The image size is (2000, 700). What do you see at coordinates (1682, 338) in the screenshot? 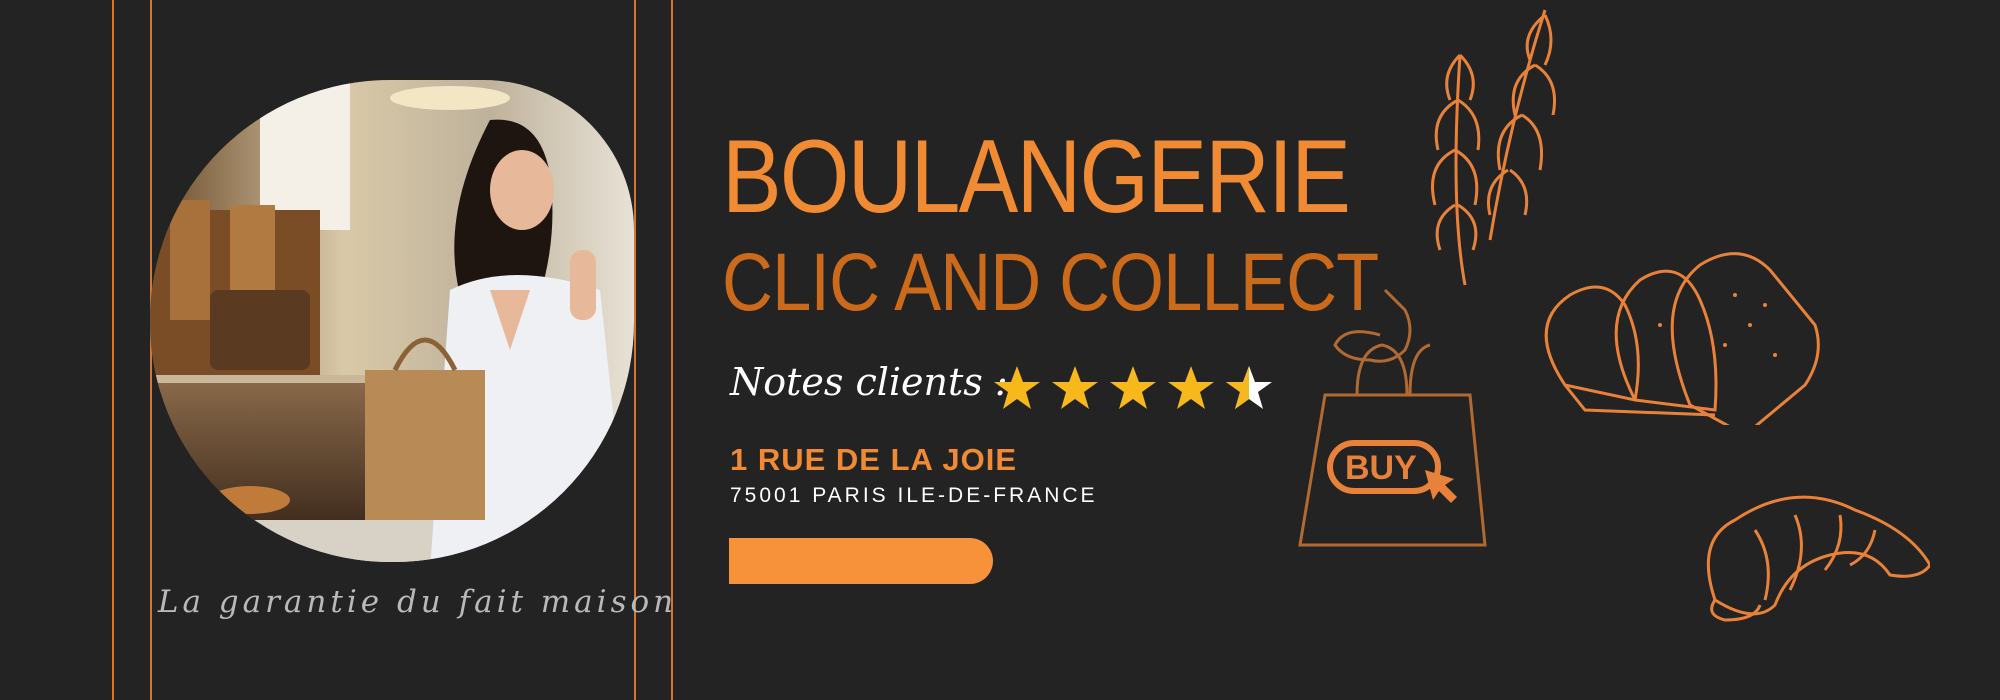
I see `bread-loaf-icon` at bounding box center [1682, 338].